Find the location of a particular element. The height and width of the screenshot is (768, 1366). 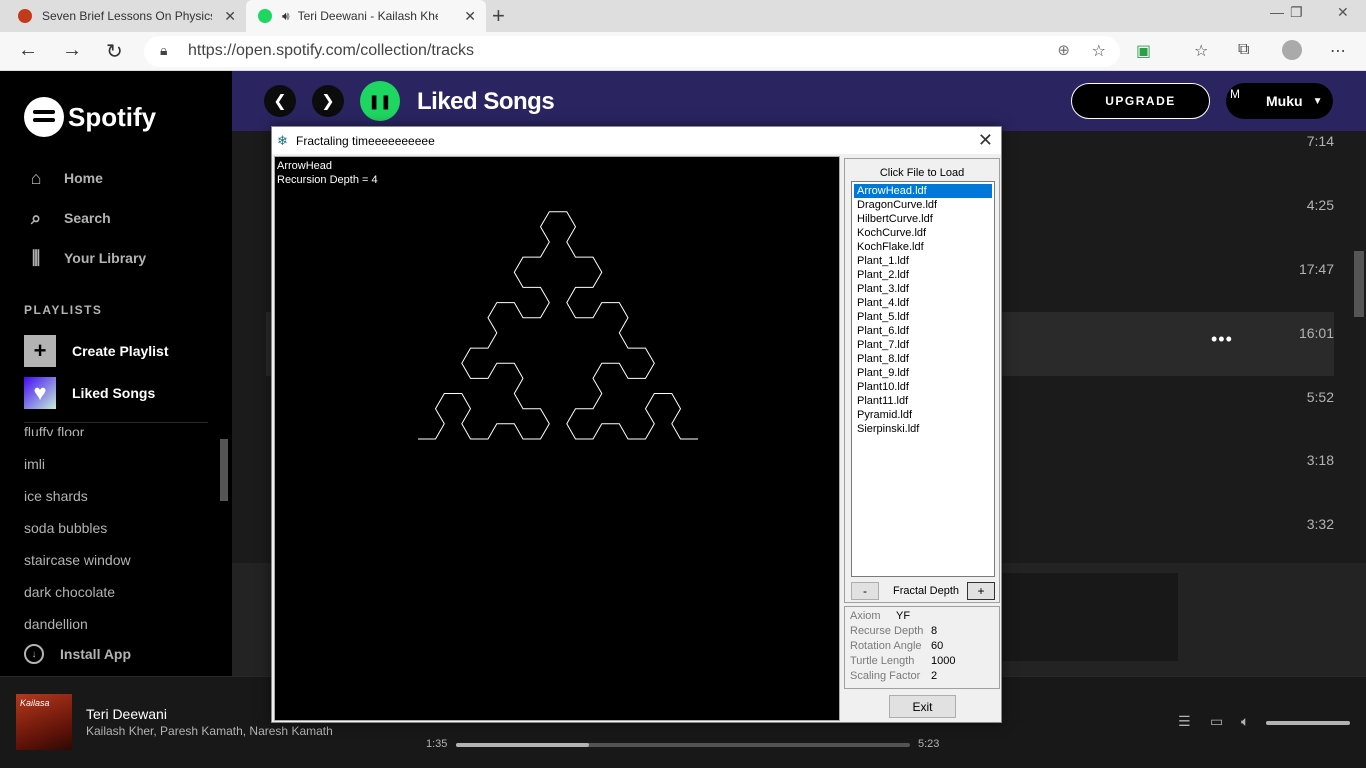

more-options-icon: ••• is located at coordinates (1222, 339).